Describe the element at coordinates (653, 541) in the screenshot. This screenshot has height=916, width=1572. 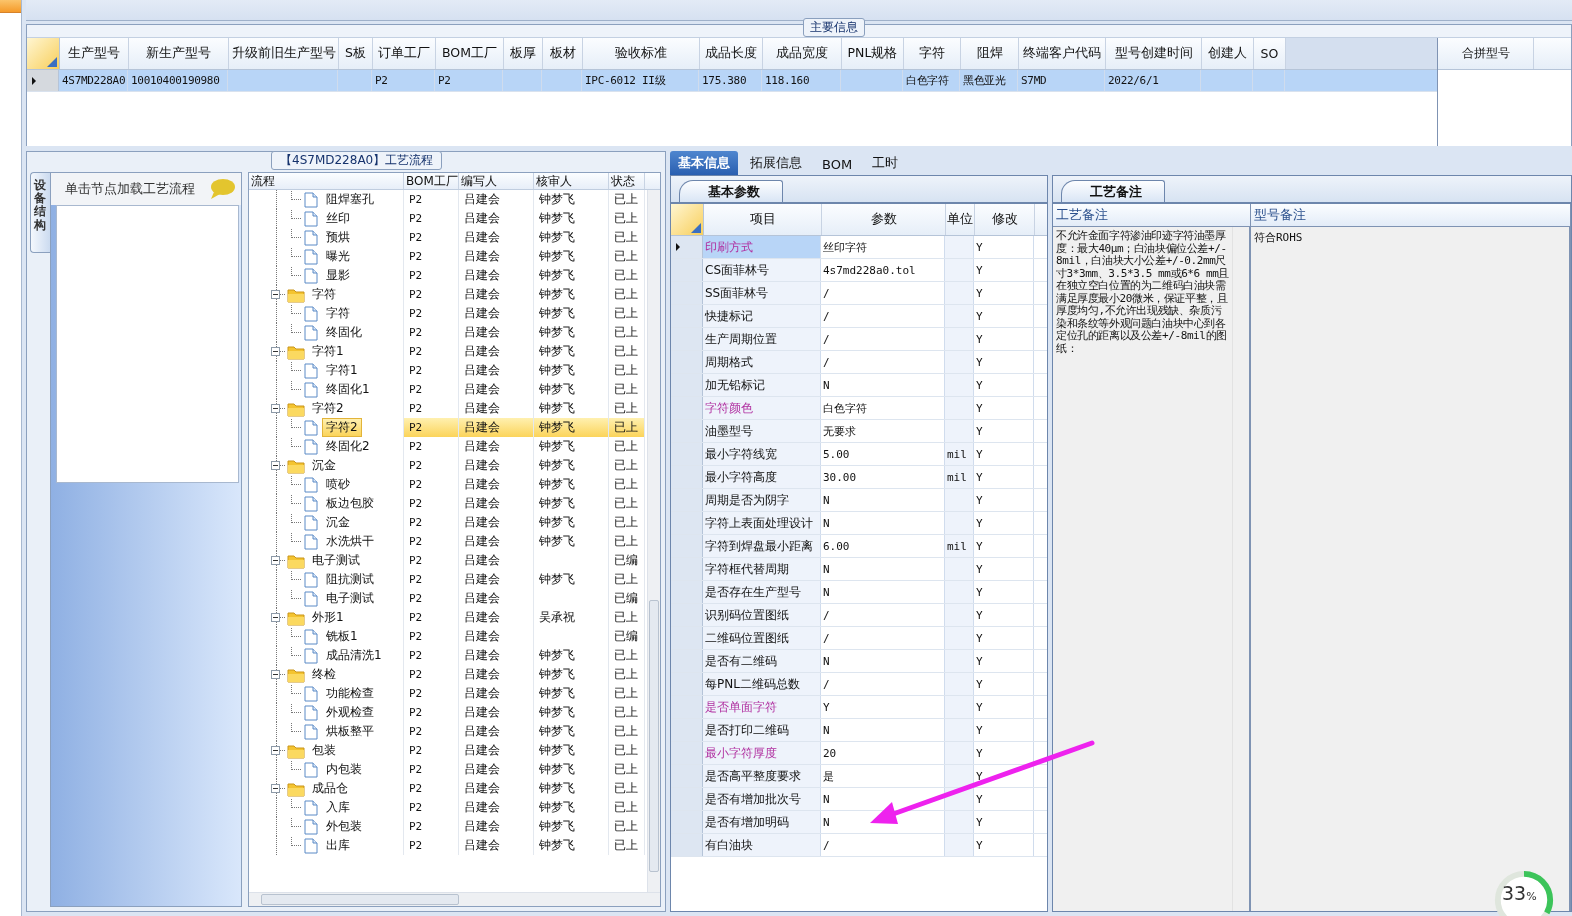
I see `vertical-scrollbar` at that location.